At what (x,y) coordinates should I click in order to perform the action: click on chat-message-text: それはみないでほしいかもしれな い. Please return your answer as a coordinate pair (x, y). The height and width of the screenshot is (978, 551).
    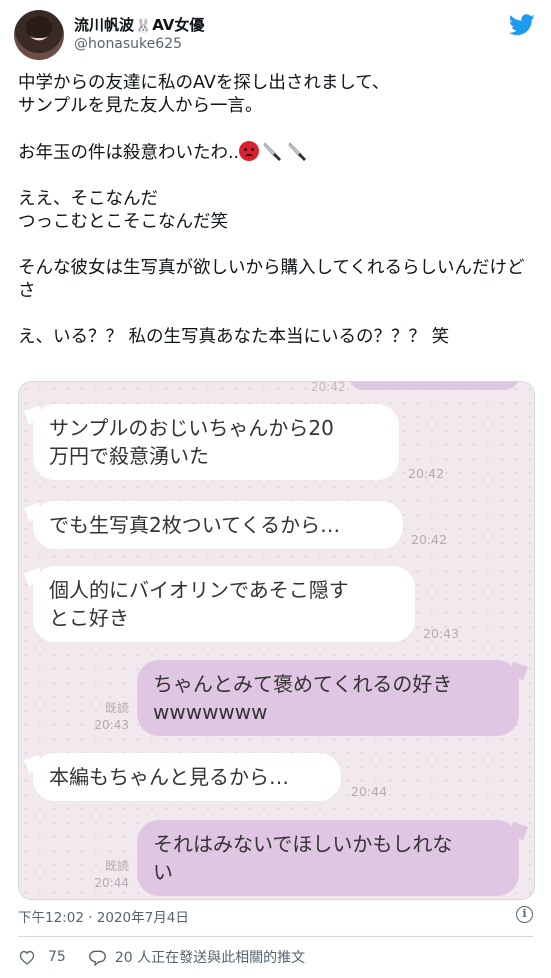
    Looking at the image, I should click on (303, 858).